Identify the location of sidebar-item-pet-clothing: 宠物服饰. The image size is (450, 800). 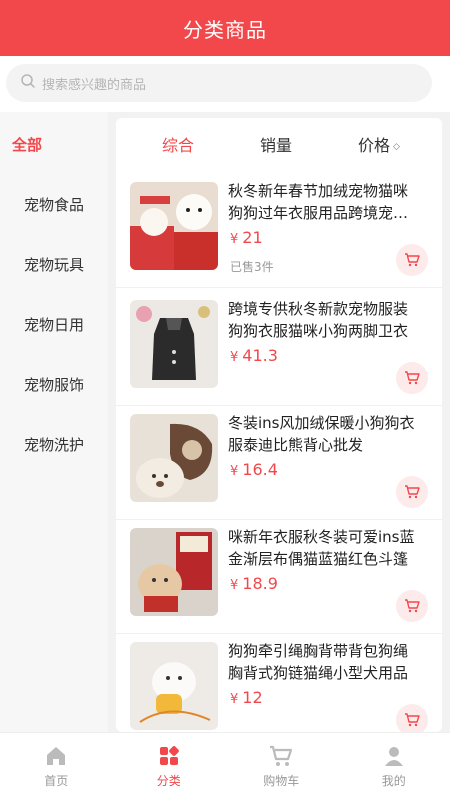
(54, 384).